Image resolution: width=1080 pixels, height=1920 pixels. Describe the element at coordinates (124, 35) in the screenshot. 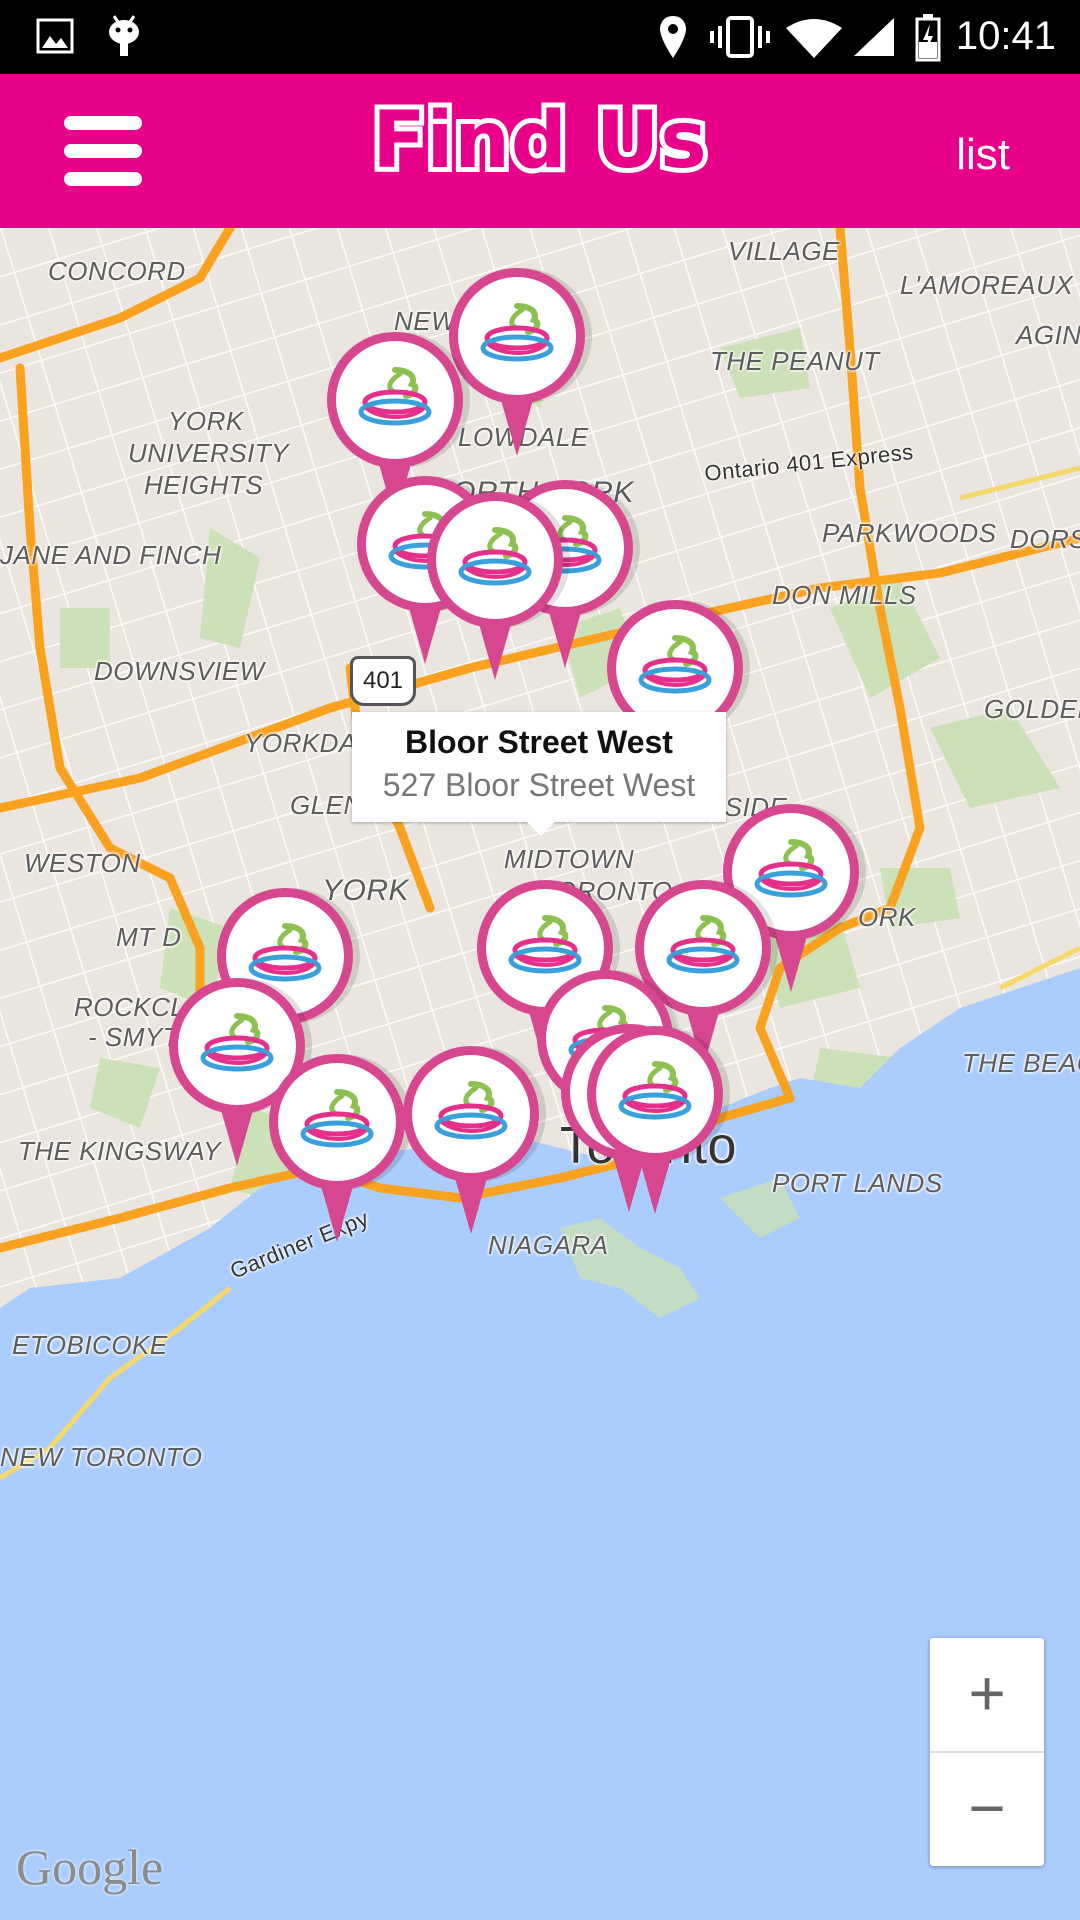

I see `android-icon` at that location.